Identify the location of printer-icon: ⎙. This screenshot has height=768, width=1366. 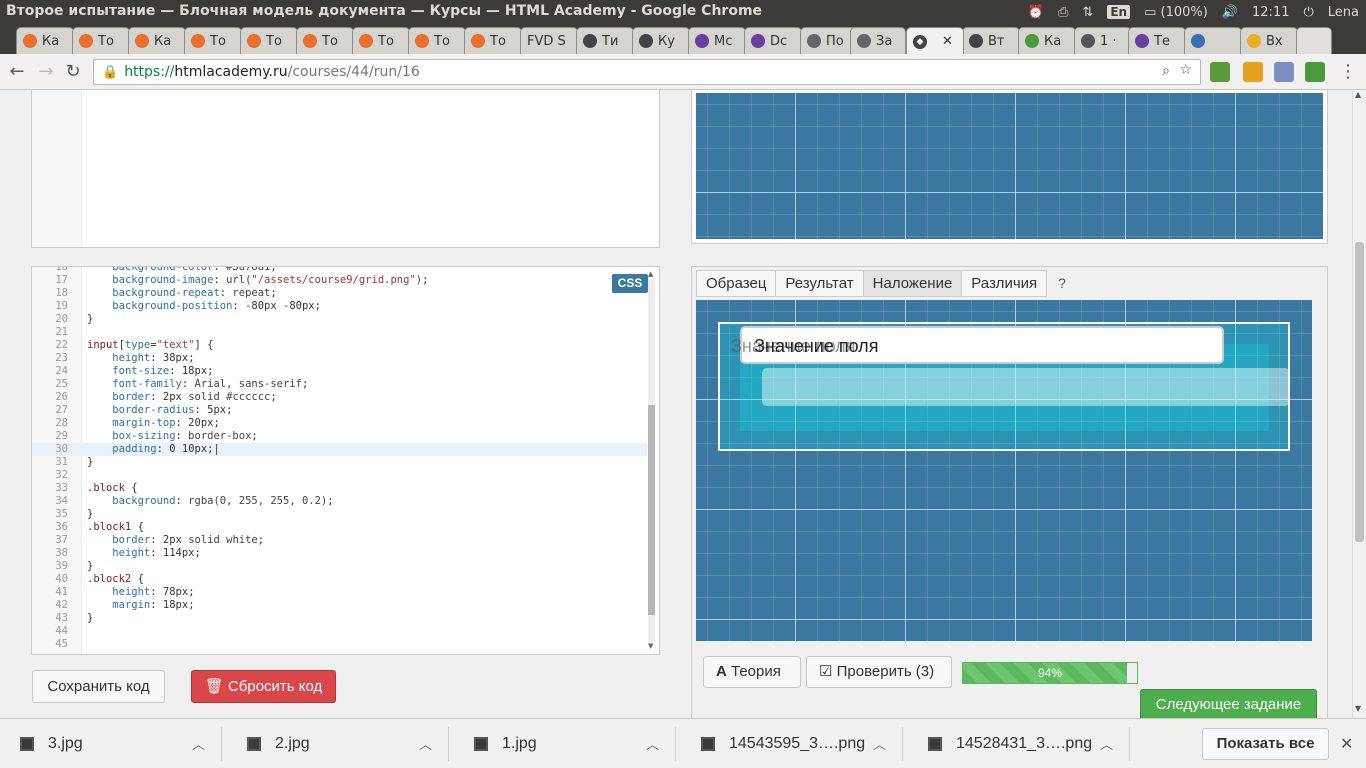
(1063, 12).